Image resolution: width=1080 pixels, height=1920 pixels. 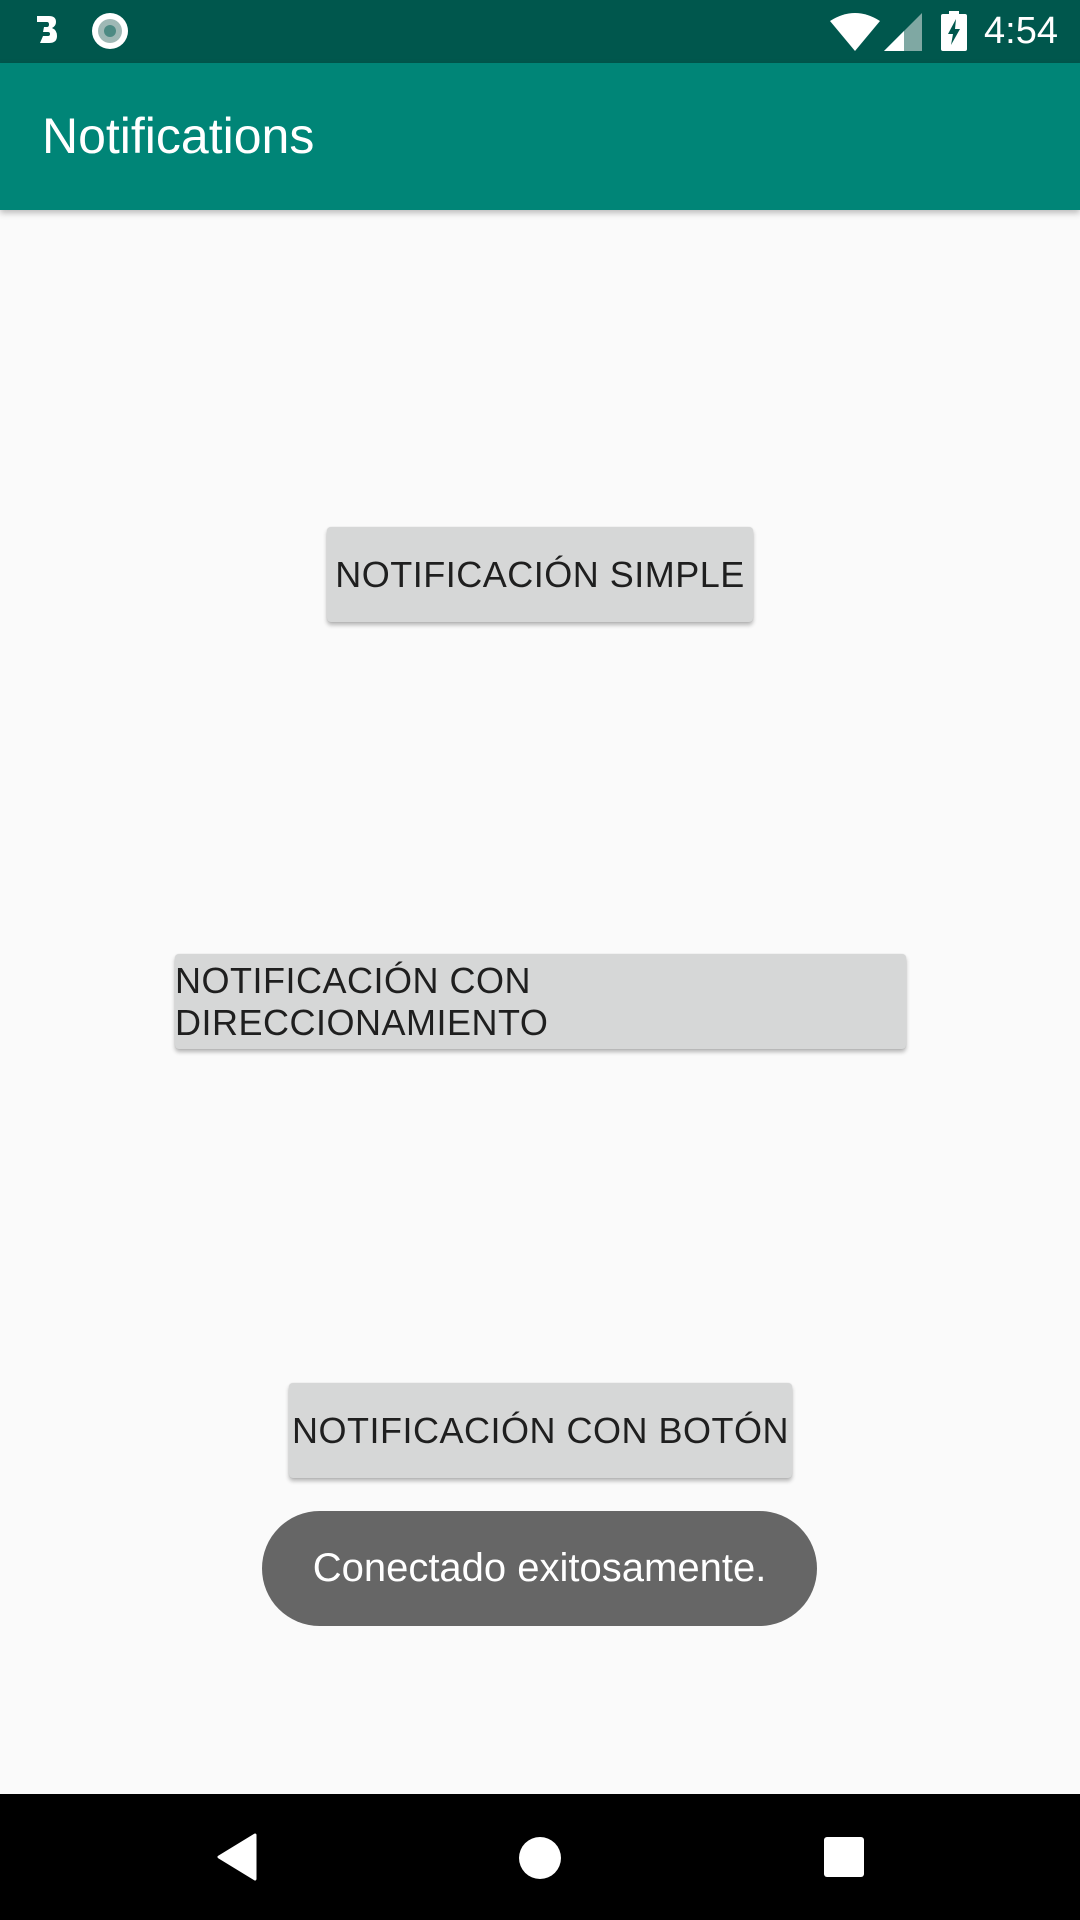 I want to click on recents-icon, so click(x=844, y=1857).